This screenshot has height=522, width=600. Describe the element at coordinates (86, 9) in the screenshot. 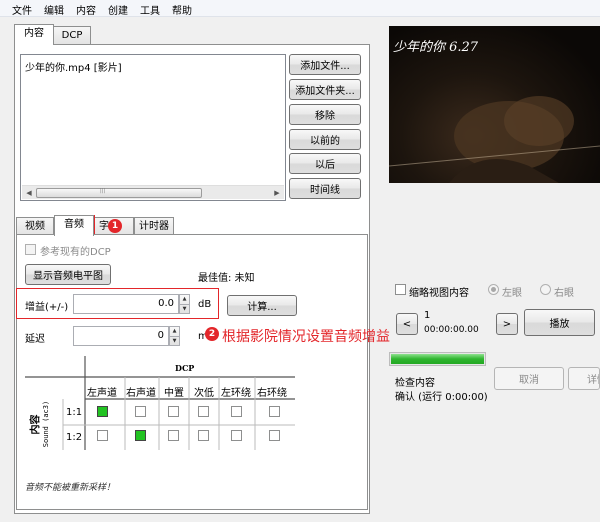

I see `menu-content: 内容` at that location.